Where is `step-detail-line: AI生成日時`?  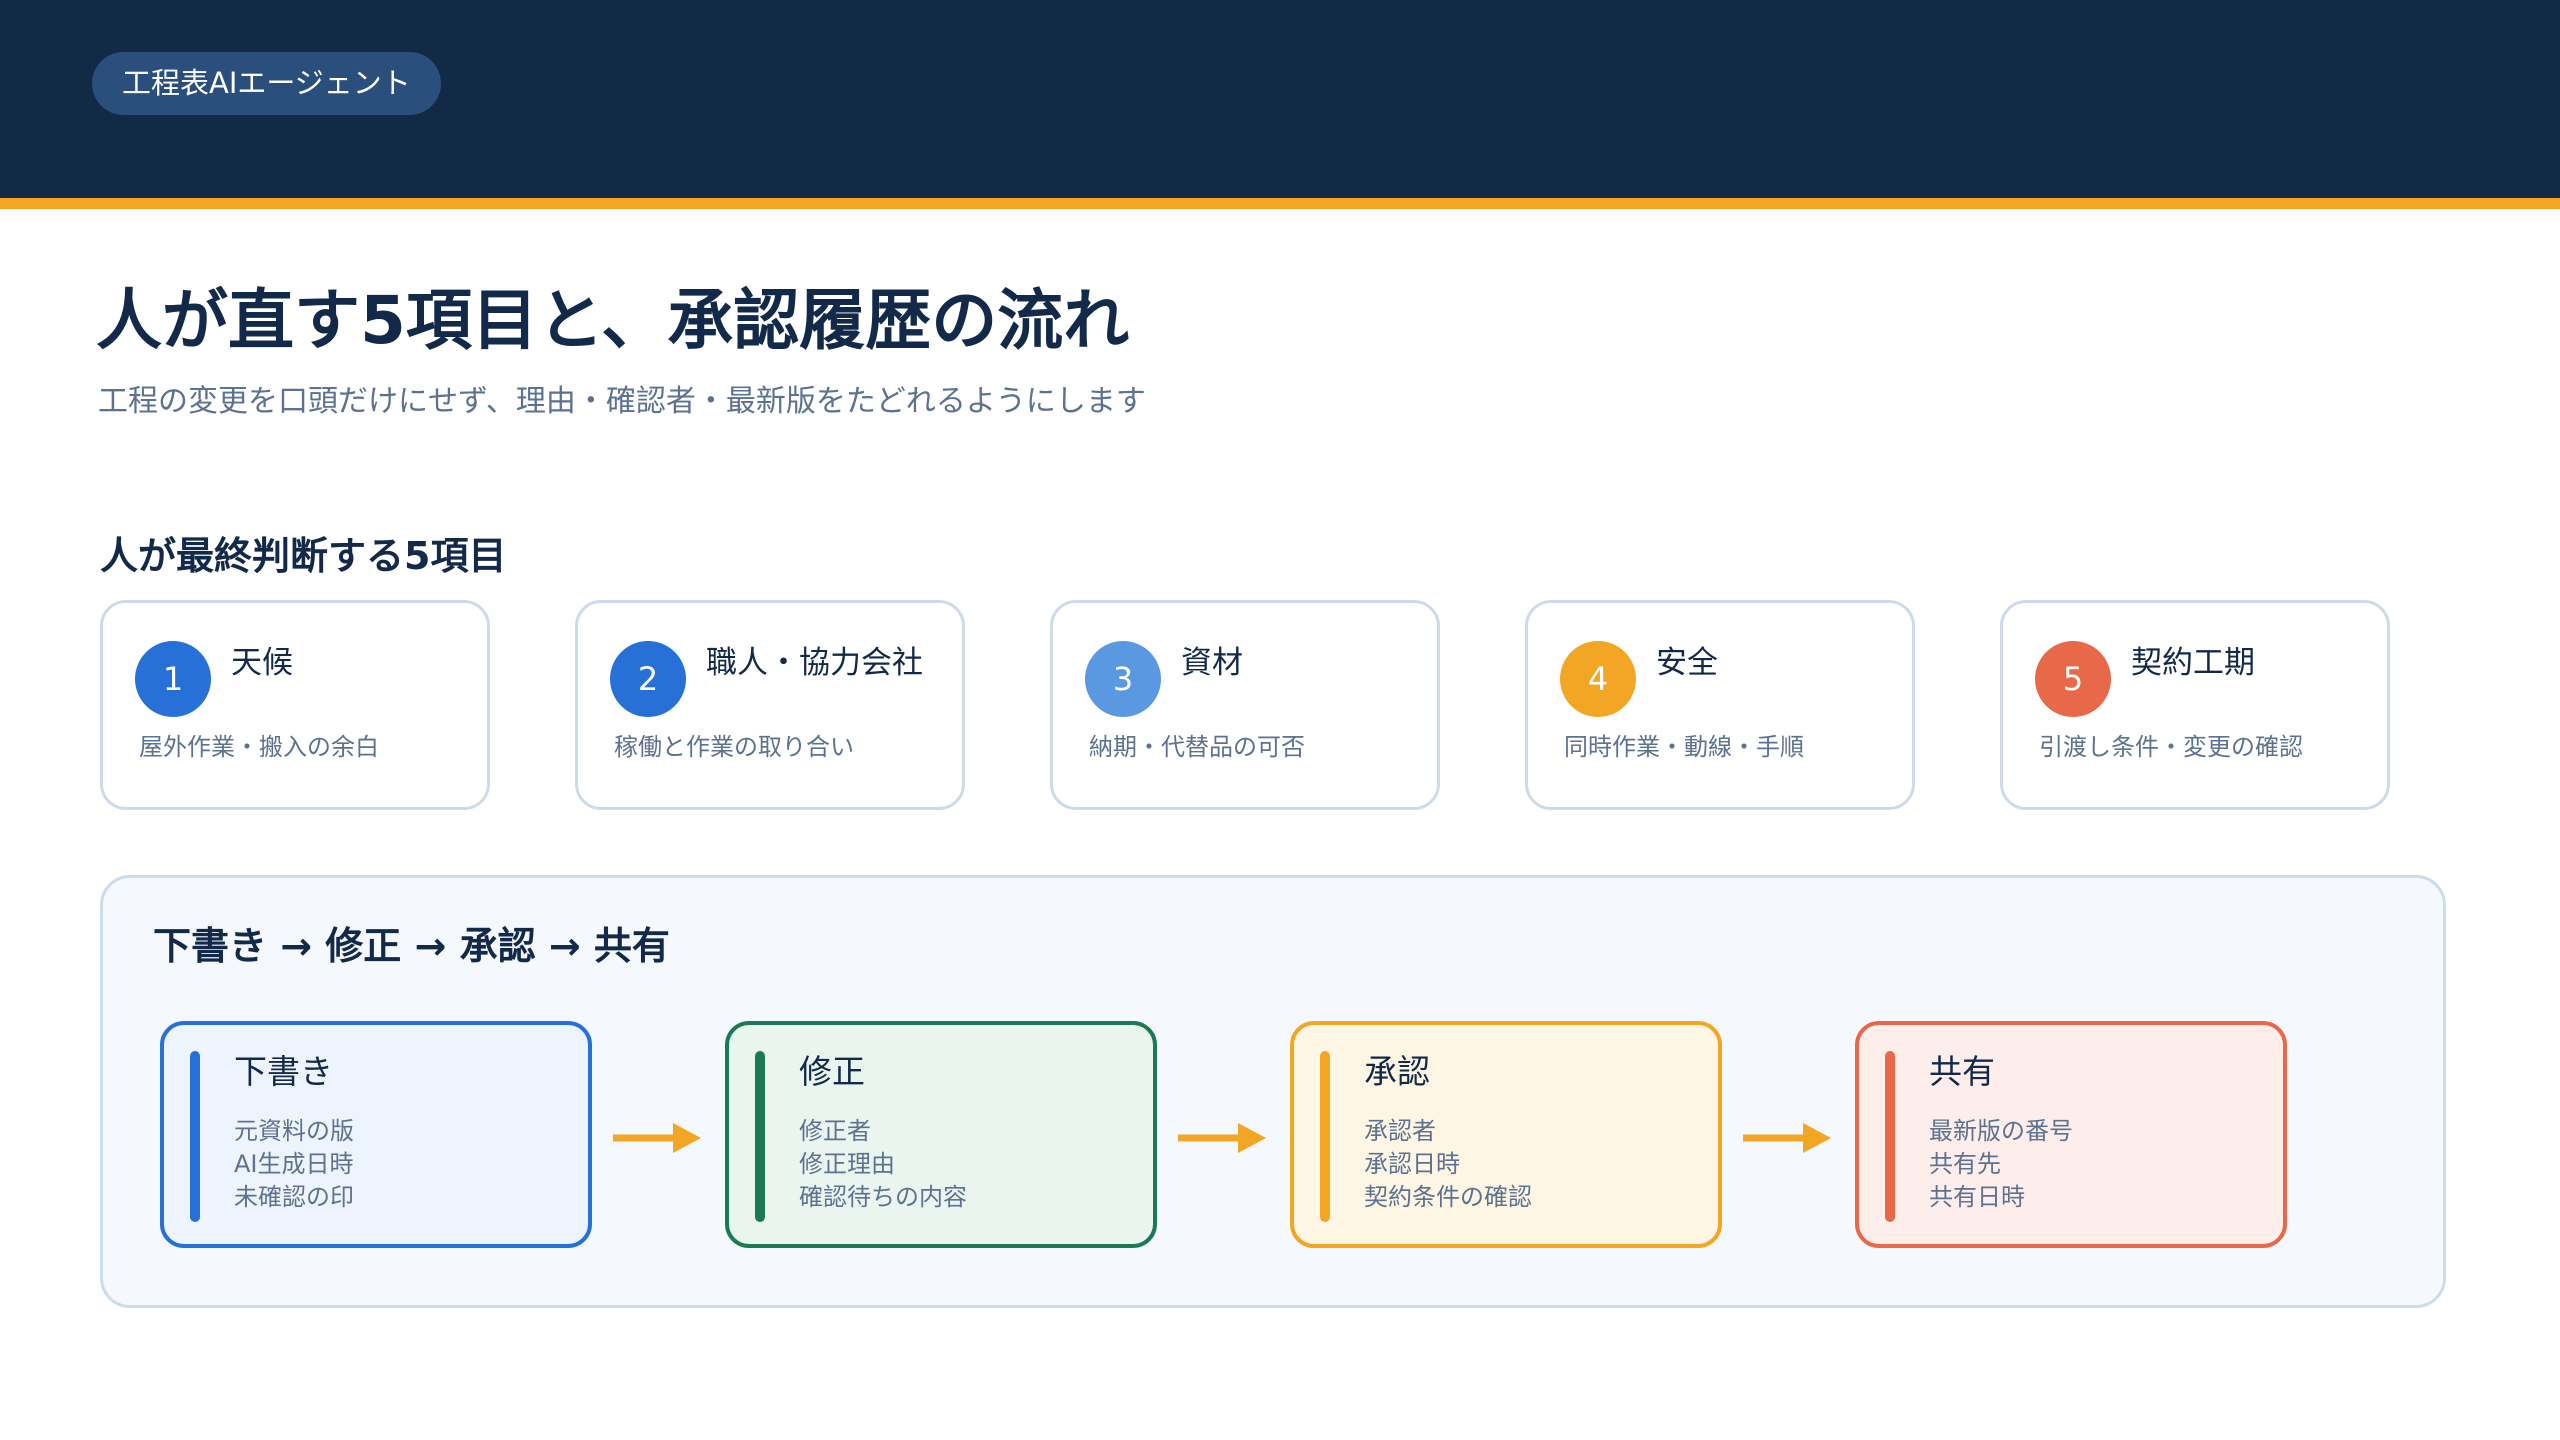
step-detail-line: AI生成日時 is located at coordinates (294, 1164).